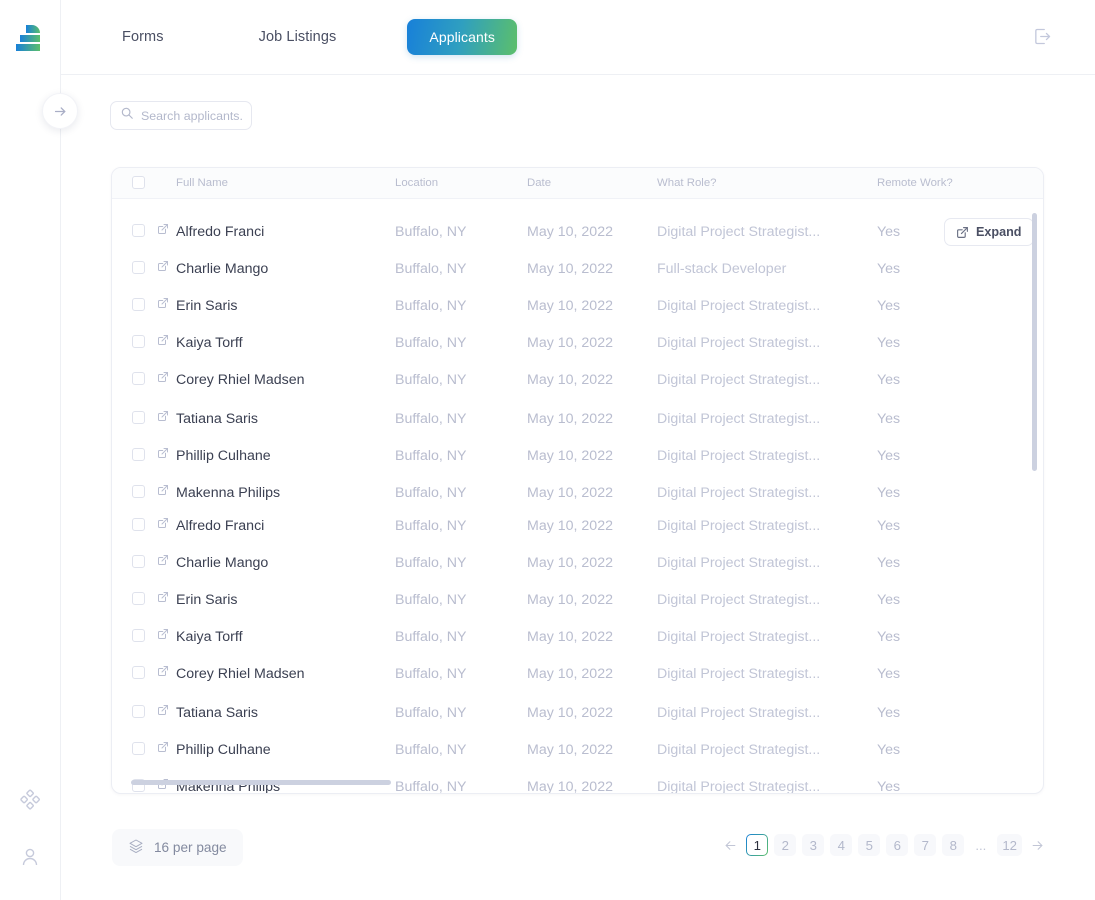  Describe the element at coordinates (1009, 845) in the screenshot. I see `pagination-page-12: 12` at that location.